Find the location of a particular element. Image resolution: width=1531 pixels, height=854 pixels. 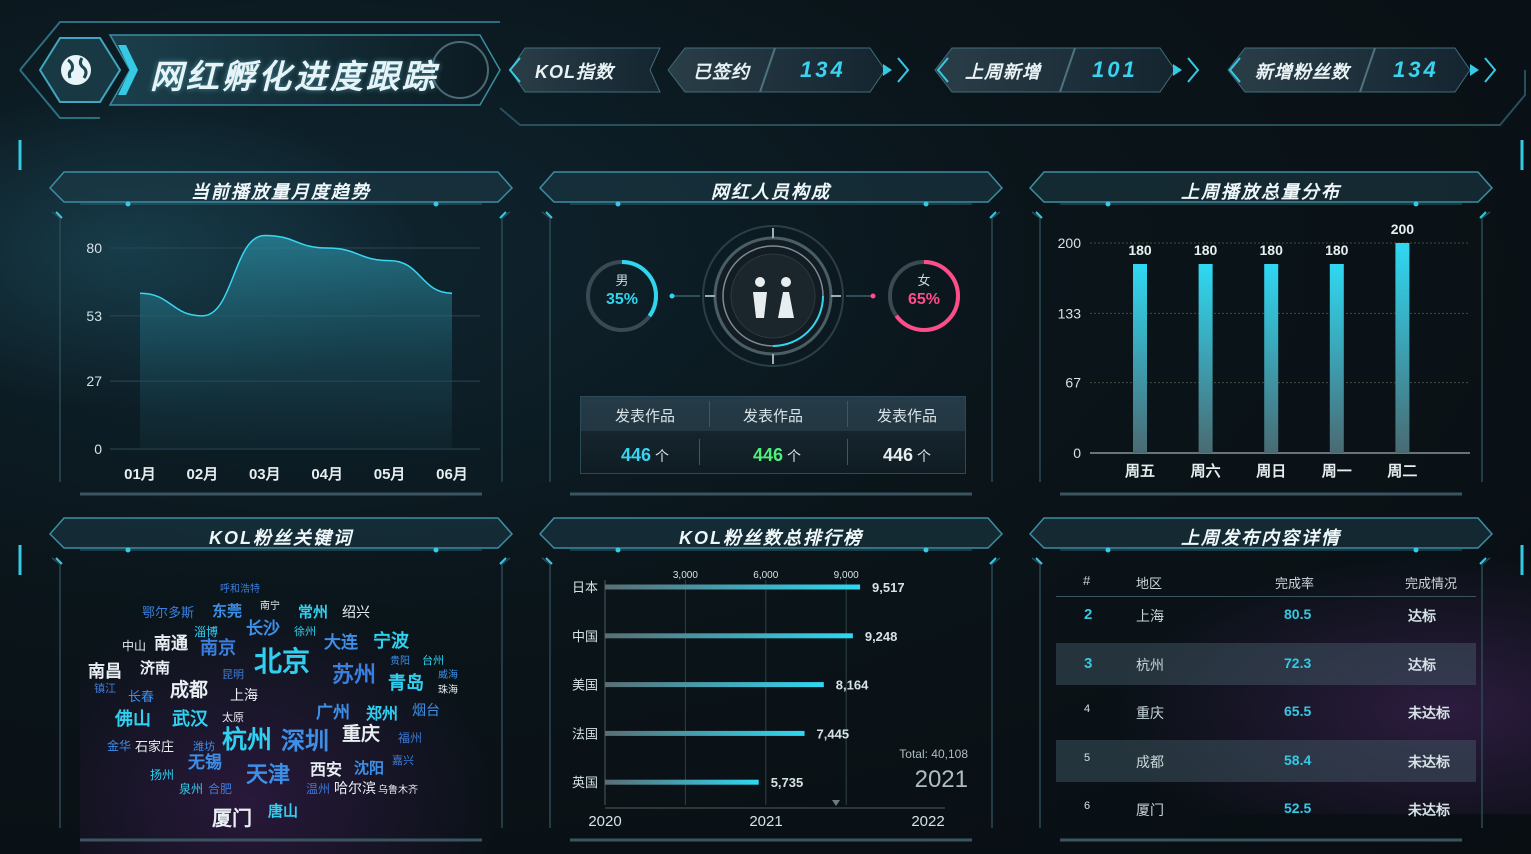

rank-bar-label-4: 5,735 is located at coordinates (787, 782).